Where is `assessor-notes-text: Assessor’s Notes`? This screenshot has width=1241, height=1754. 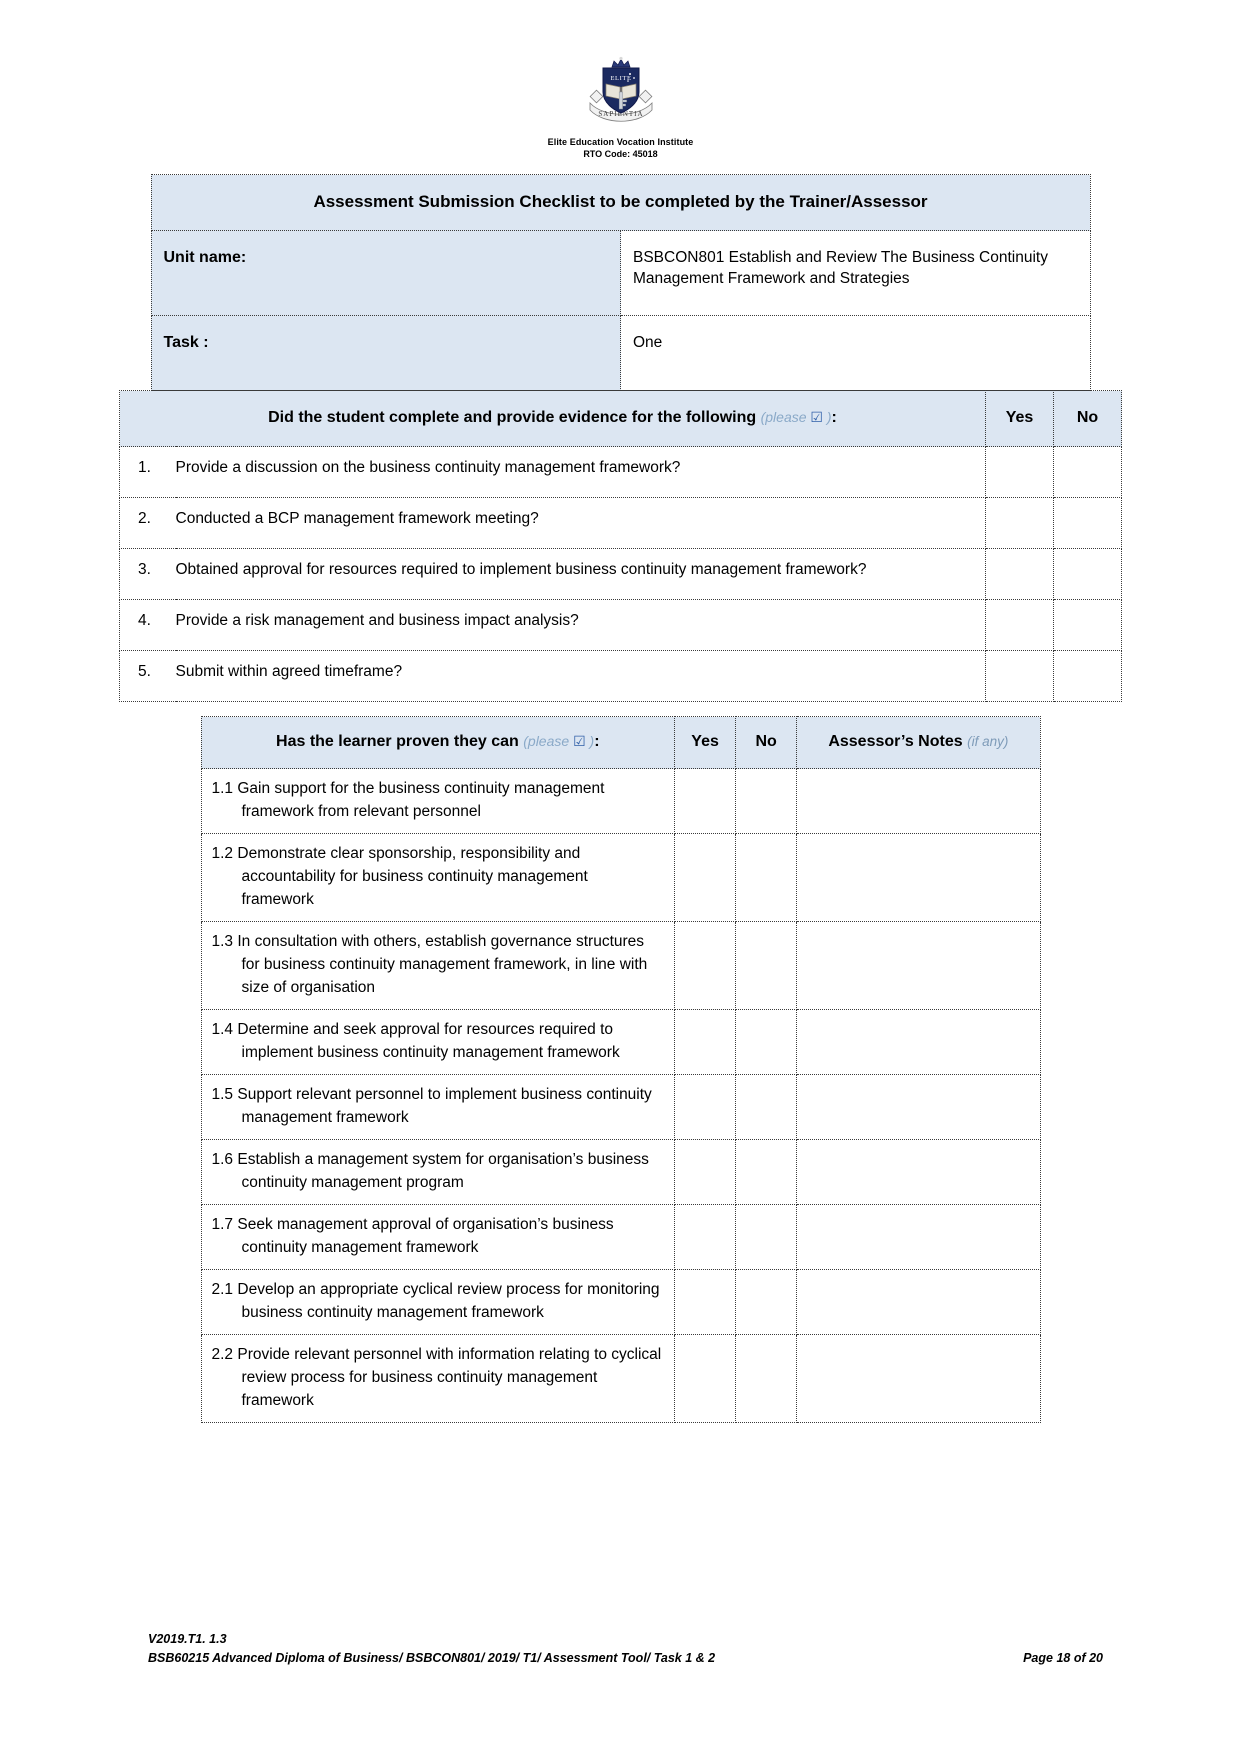 assessor-notes-text: Assessor’s Notes is located at coordinates (895, 741).